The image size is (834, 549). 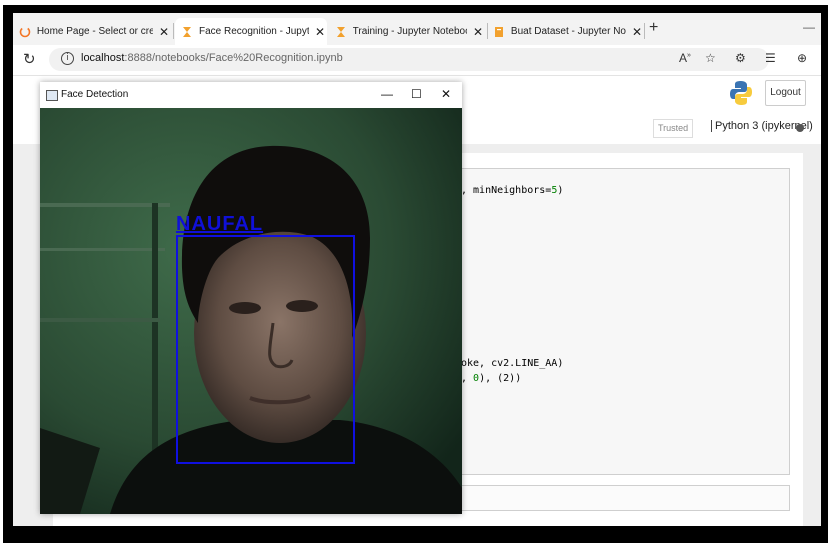 What do you see at coordinates (785, 93) in the screenshot?
I see `logout-button: Logout` at bounding box center [785, 93].